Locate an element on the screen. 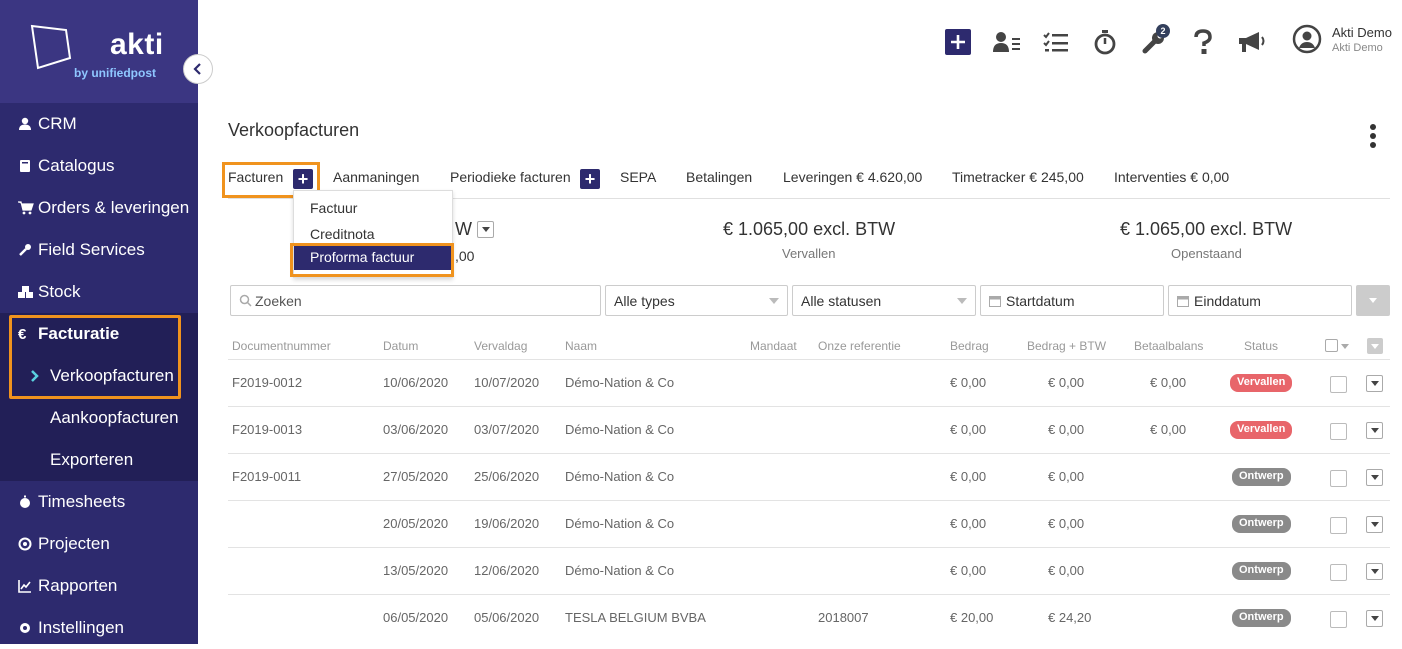  new-invoice-dropdown: Factuur Creditnota Proforma factuur is located at coordinates (373, 234).